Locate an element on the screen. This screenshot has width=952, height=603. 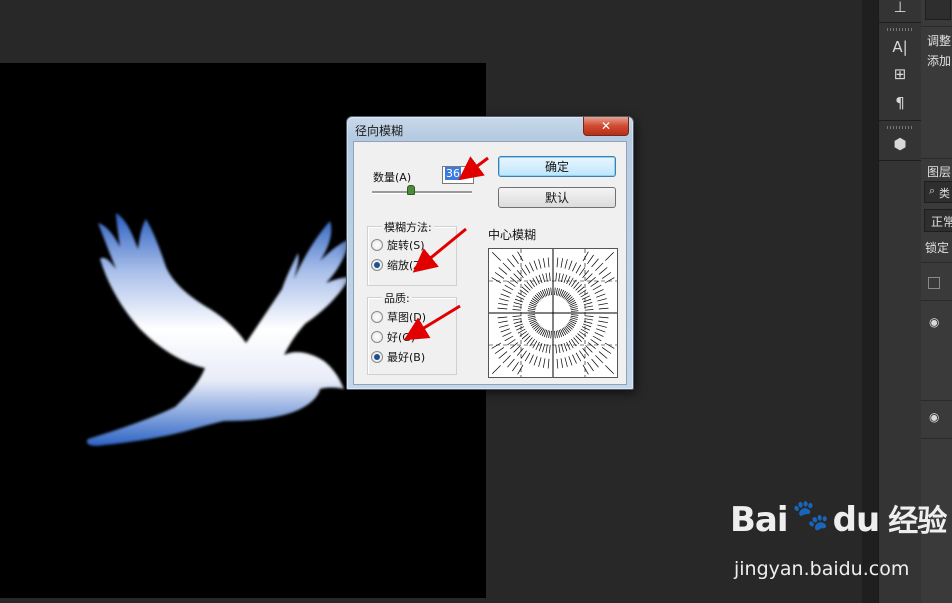
amount-value: 36 is located at coordinates (453, 173).